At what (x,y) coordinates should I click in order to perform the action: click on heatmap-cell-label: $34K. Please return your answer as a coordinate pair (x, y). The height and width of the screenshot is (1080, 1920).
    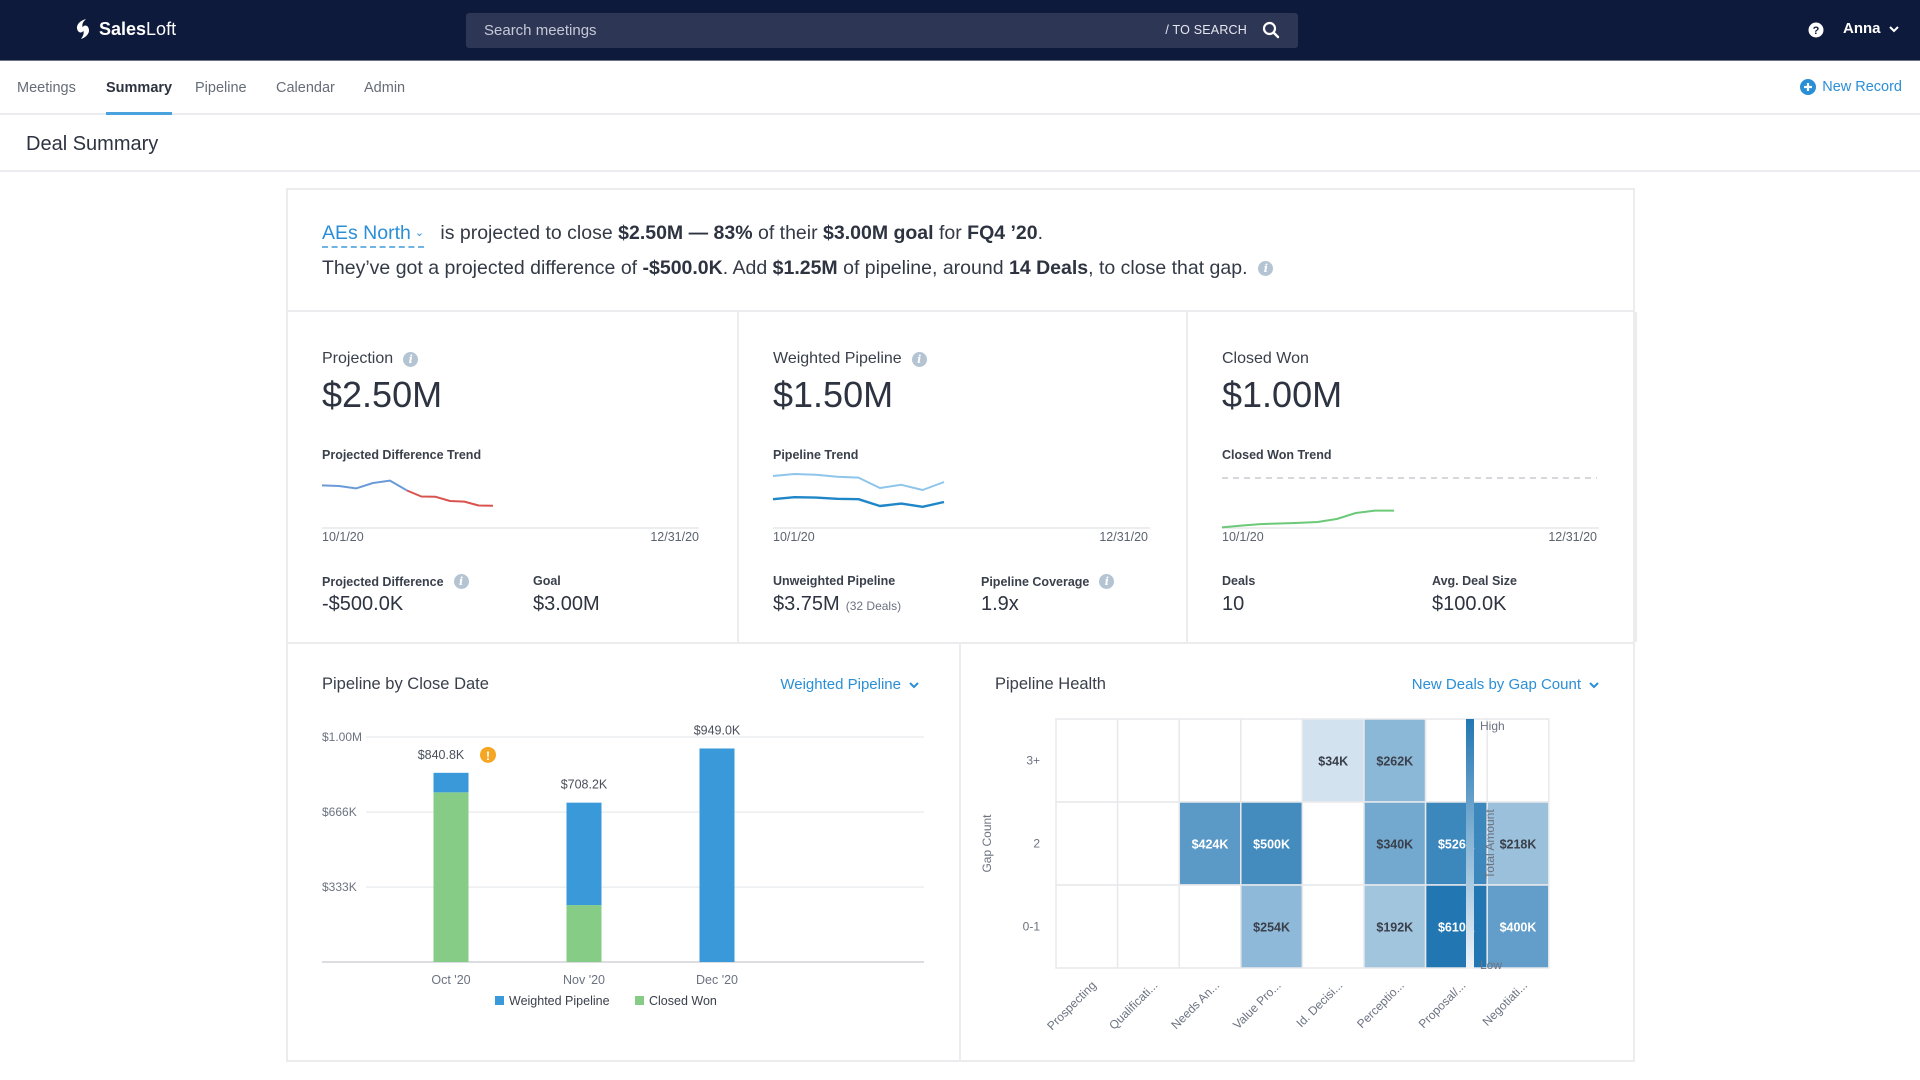
    Looking at the image, I should click on (1333, 762).